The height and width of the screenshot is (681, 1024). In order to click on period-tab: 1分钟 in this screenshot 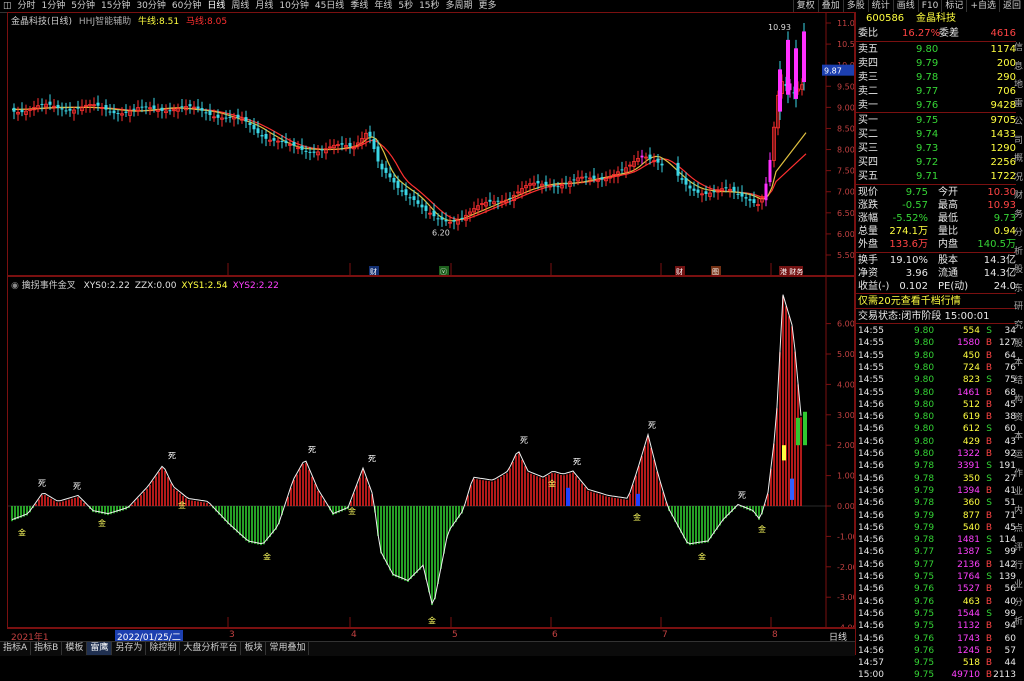, I will do `click(54, 6)`.